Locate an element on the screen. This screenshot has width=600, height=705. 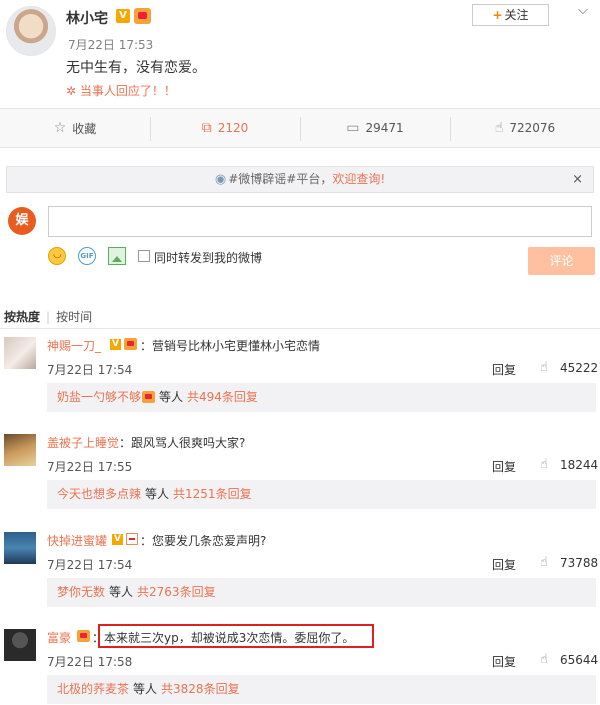
tab-sort-hot: 按热度 is located at coordinates (22, 317).